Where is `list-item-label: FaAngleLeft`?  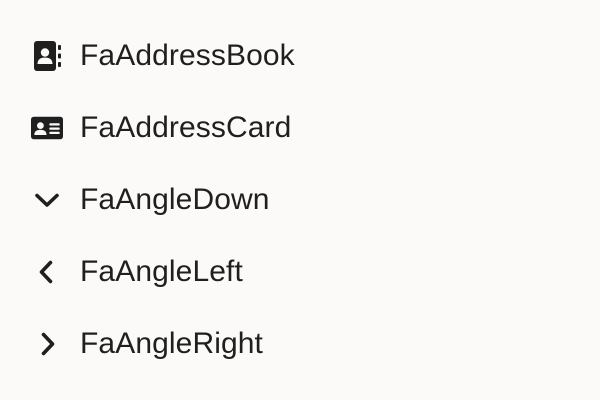
list-item-label: FaAngleLeft is located at coordinates (161, 271).